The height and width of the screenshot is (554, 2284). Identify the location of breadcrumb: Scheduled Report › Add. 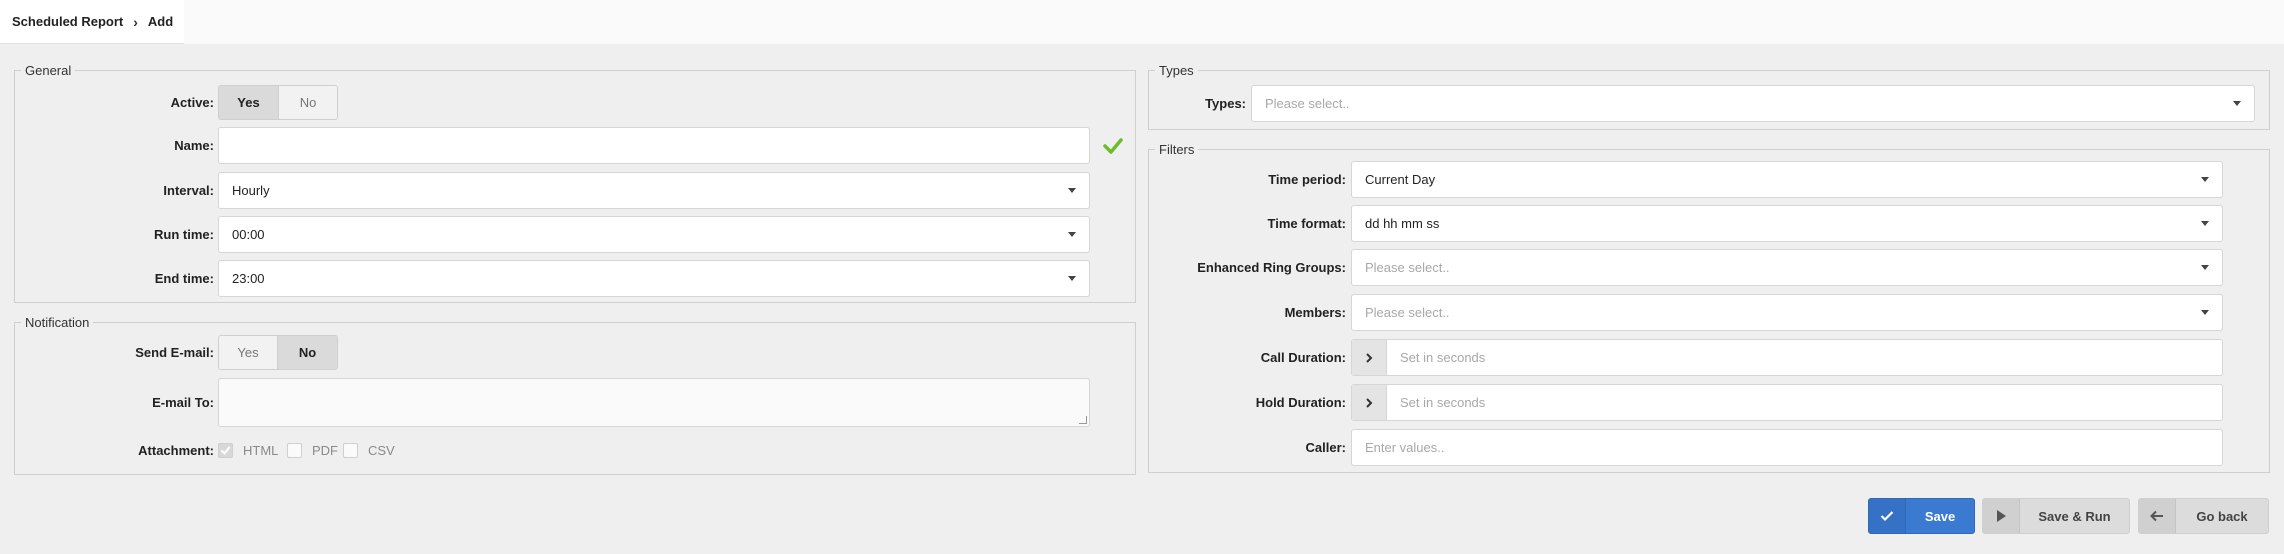
(92, 22).